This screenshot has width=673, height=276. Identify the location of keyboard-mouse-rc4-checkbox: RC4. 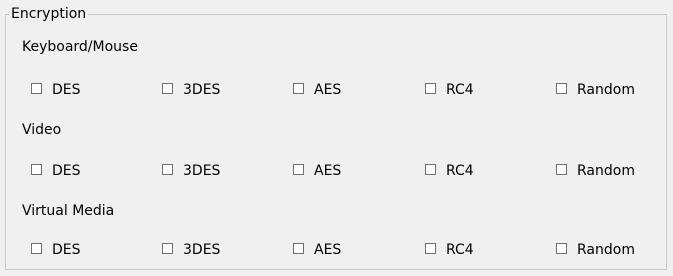
(449, 90).